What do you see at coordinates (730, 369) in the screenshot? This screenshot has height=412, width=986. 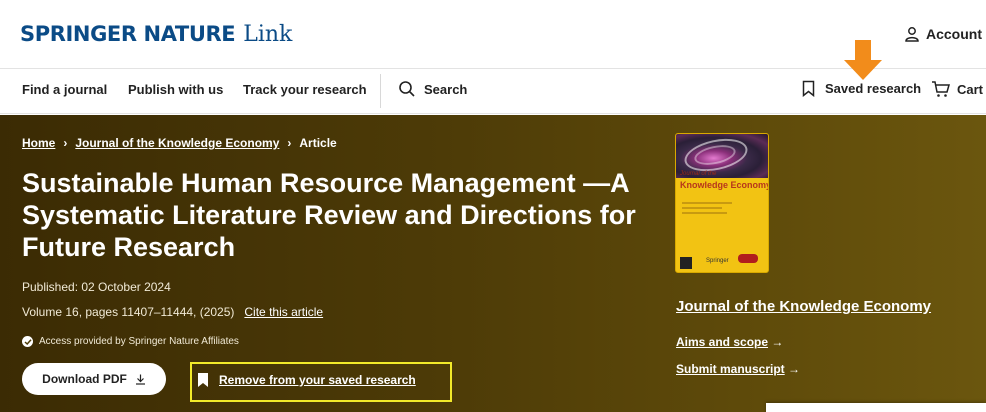 I see `submit-manuscript-label: Submit manuscript` at bounding box center [730, 369].